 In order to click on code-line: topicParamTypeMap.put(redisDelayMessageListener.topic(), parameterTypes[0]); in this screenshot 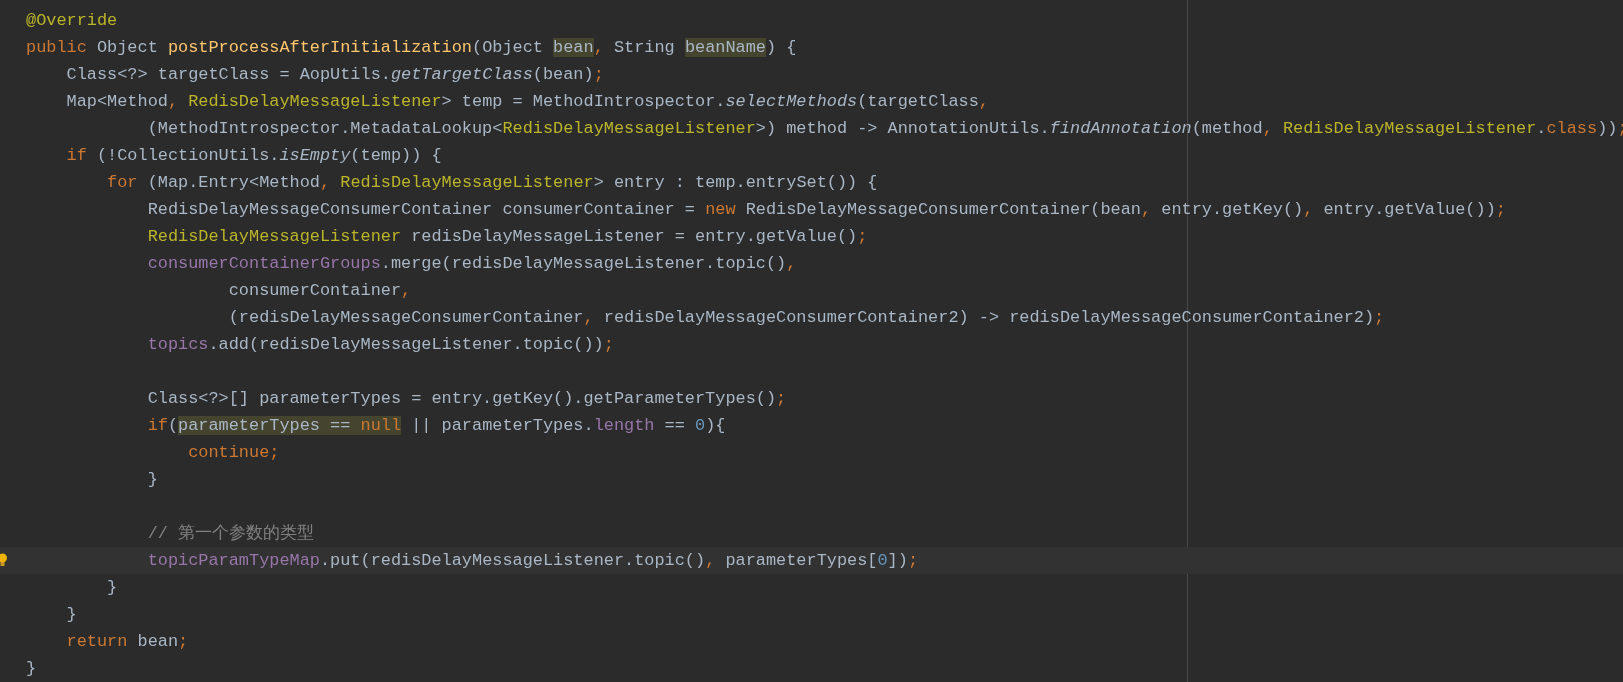, I will do `click(532, 561)`.